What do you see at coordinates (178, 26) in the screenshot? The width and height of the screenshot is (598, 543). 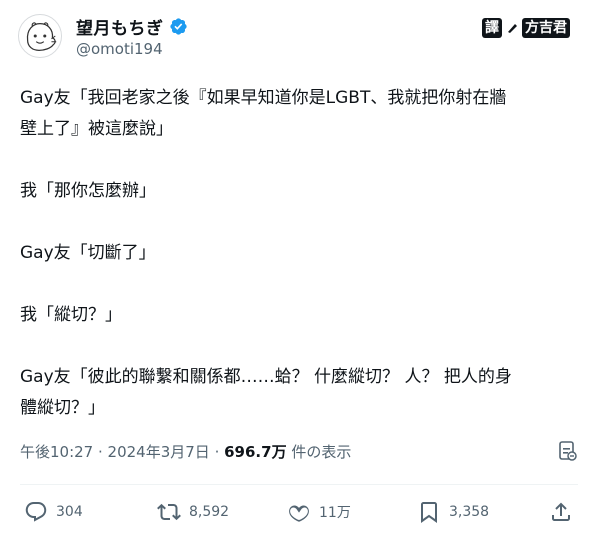 I see `verified-badge-icon` at bounding box center [178, 26].